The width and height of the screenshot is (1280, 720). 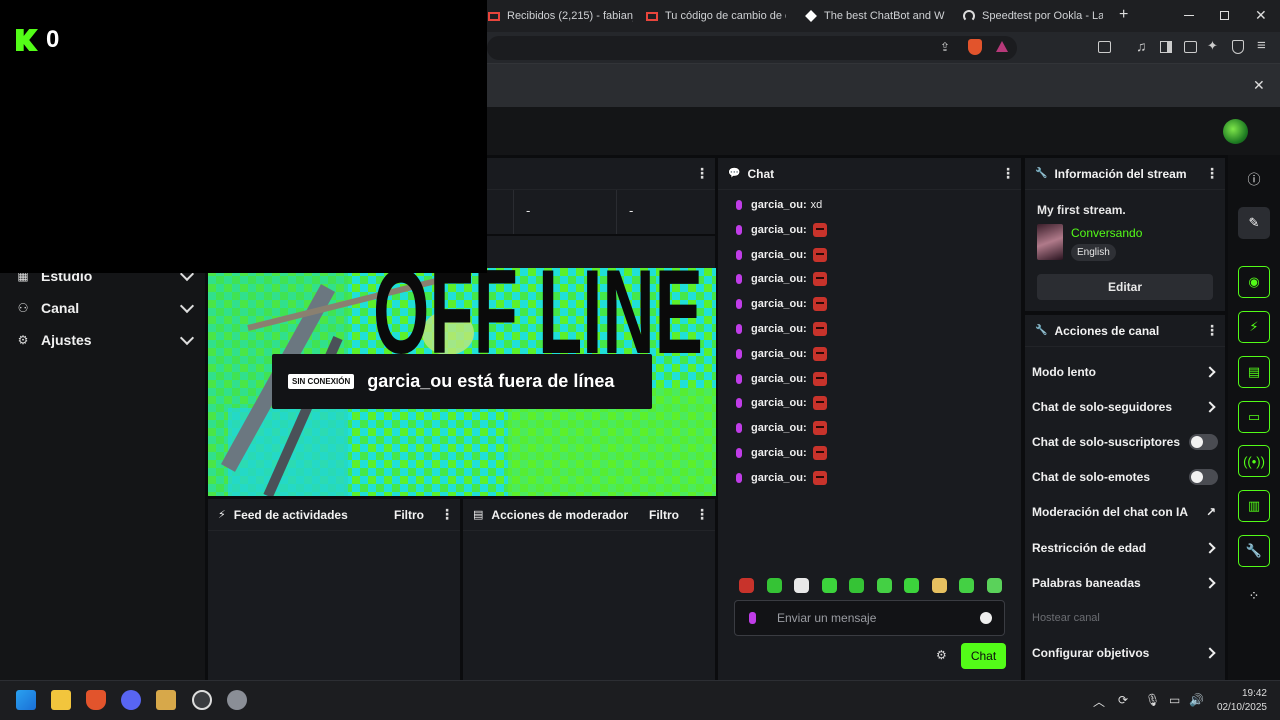 What do you see at coordinates (1125, 442) in the screenshot?
I see `action-chat-de-solo-suscriptores: Chat de solo-suscriptores` at bounding box center [1125, 442].